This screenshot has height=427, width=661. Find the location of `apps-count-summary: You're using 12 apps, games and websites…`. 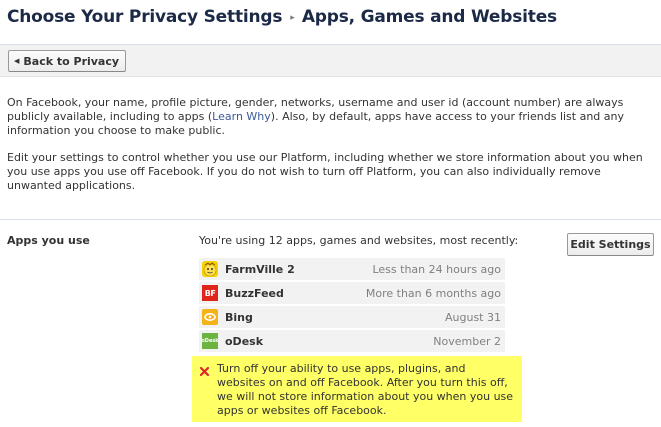

apps-count-summary: You're using 12 apps, games and websites… is located at coordinates (359, 240).